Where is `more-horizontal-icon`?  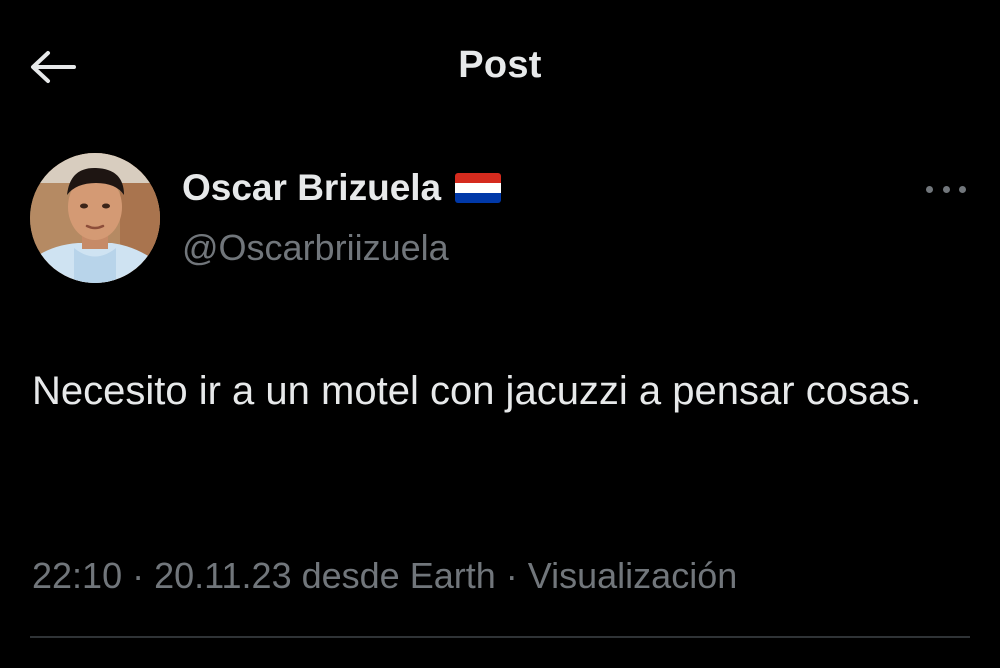 more-horizontal-icon is located at coordinates (929, 189).